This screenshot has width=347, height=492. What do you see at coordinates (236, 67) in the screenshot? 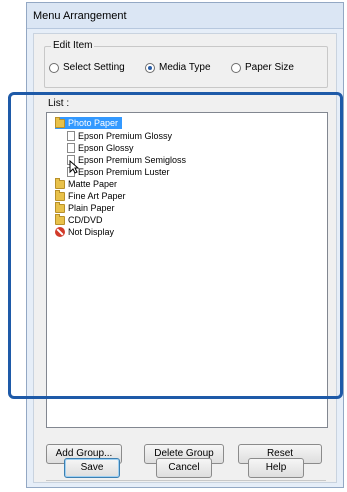
I see `radio-paper-size-indicator` at bounding box center [236, 67].